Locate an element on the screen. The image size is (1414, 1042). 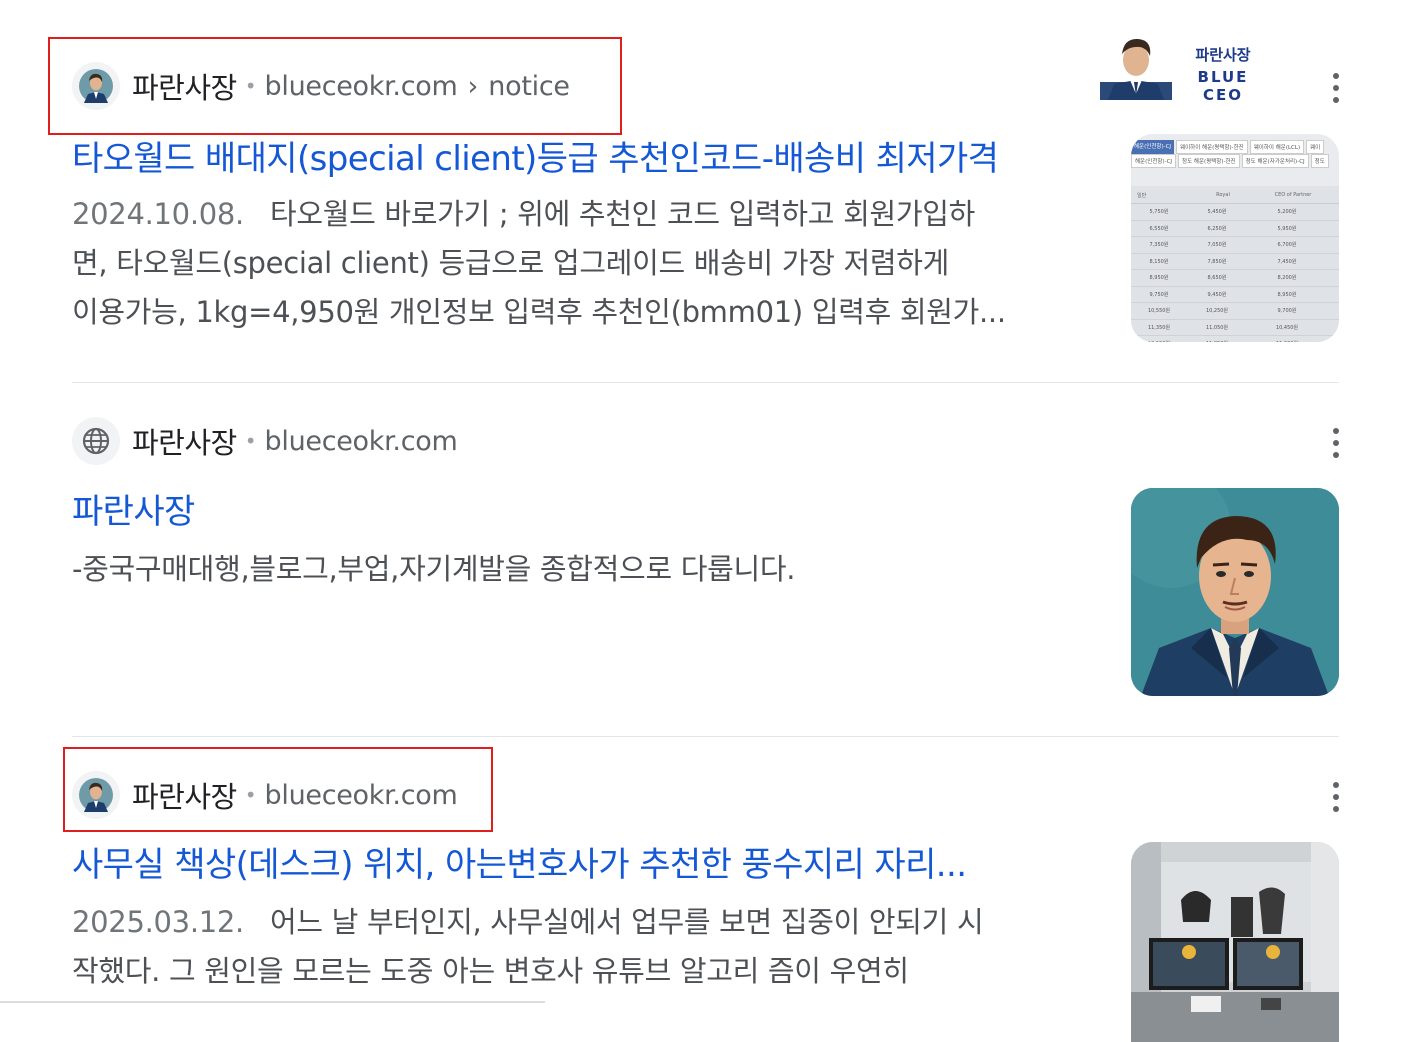
thumb-table-cell: 8,200원 is located at coordinates (1287, 278).